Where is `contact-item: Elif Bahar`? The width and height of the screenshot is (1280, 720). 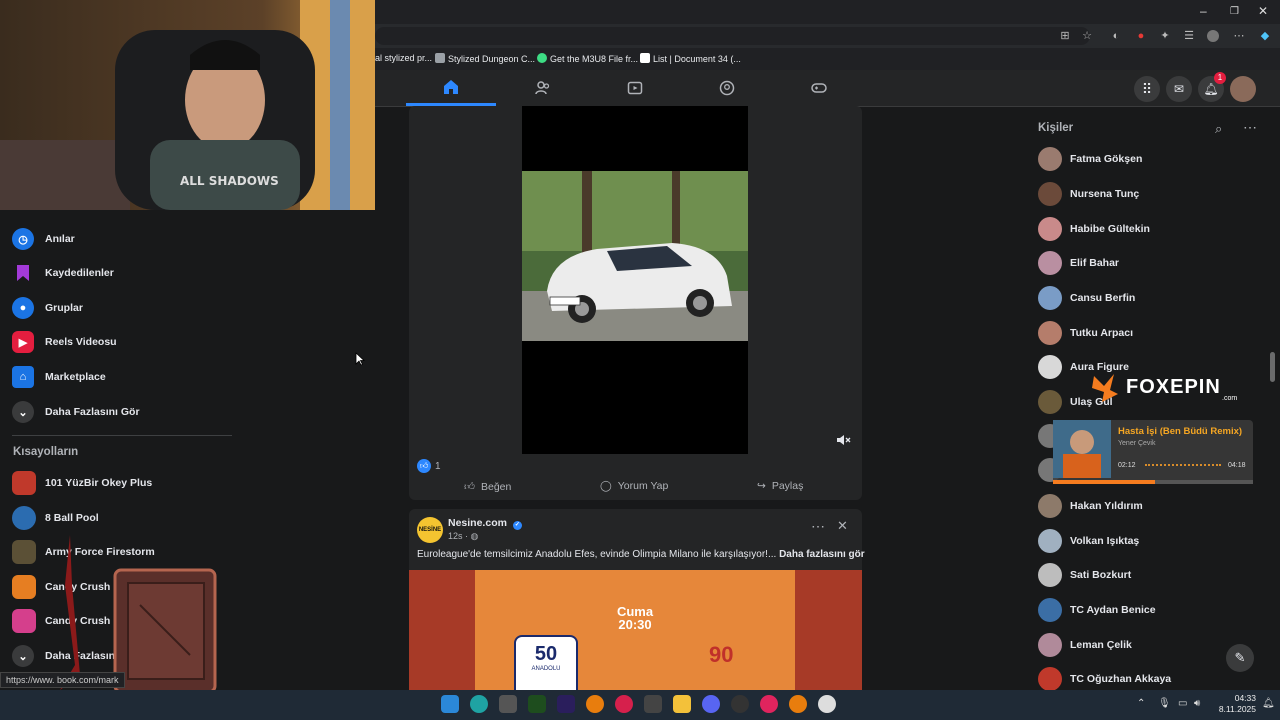
contact-item: Elif Bahar is located at coordinates (1078, 263).